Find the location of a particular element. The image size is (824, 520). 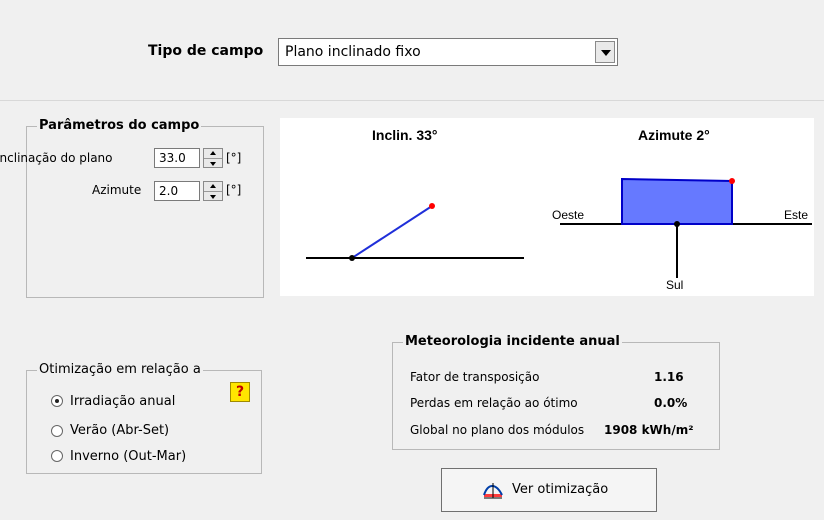

tilt-top-point is located at coordinates (432, 206).